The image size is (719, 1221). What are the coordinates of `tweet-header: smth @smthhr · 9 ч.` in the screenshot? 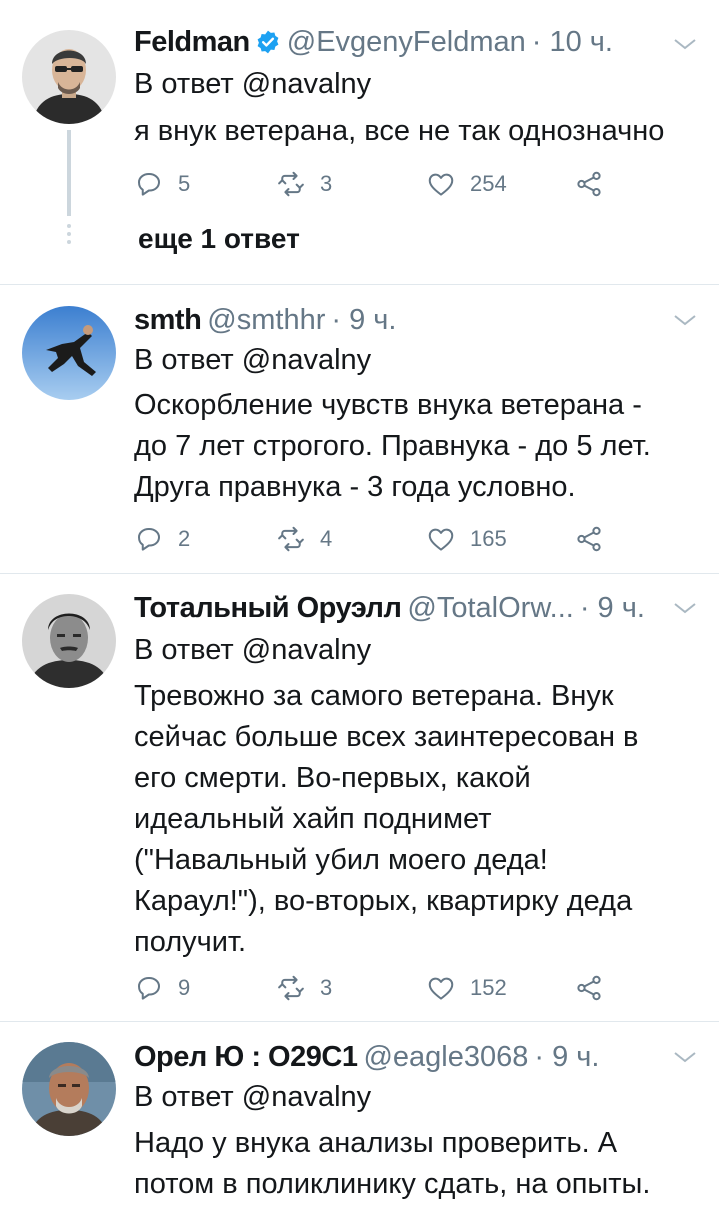 It's located at (265, 320).